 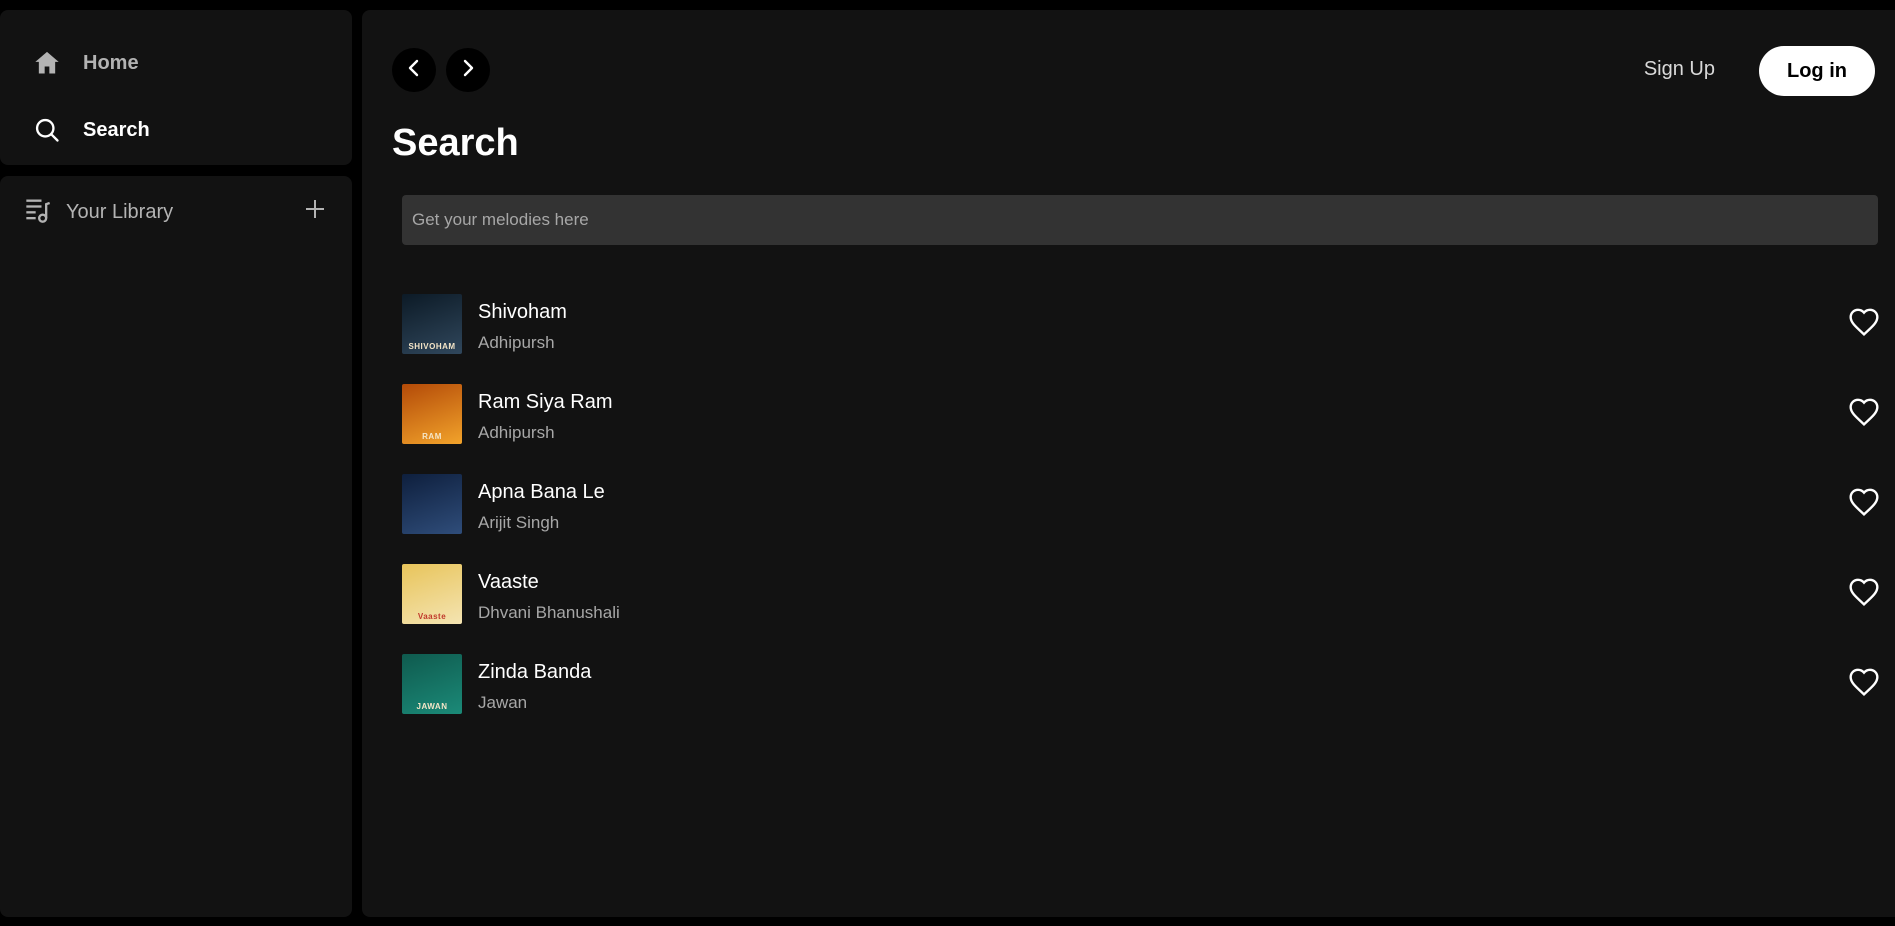 I want to click on page-title: Search, so click(x=455, y=143).